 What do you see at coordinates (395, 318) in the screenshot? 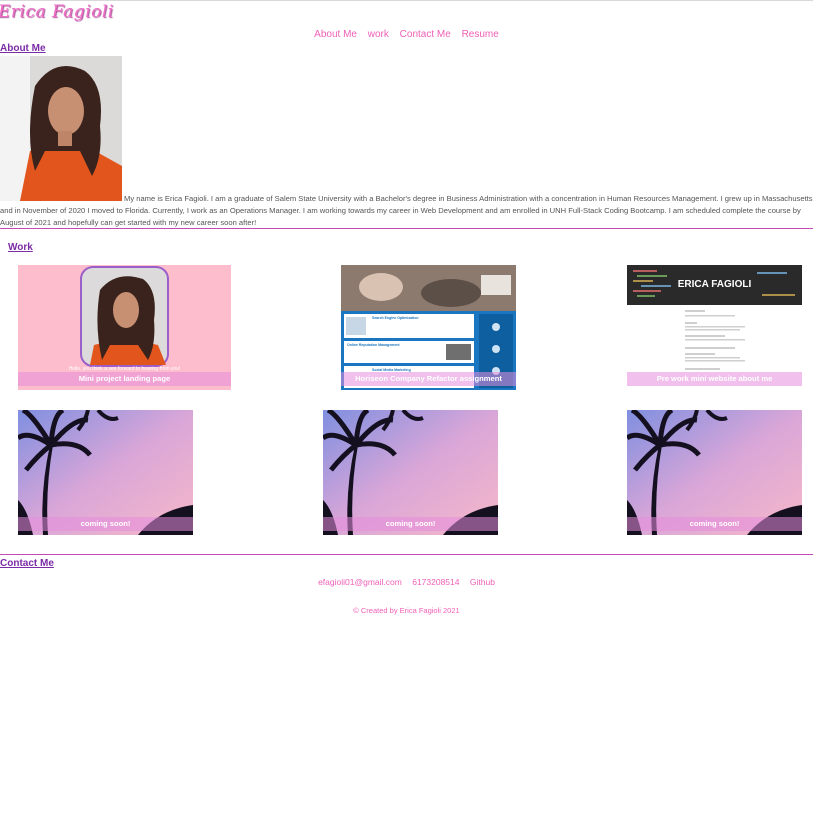
I see `thumbnail-text: Search Engine Optimization` at bounding box center [395, 318].